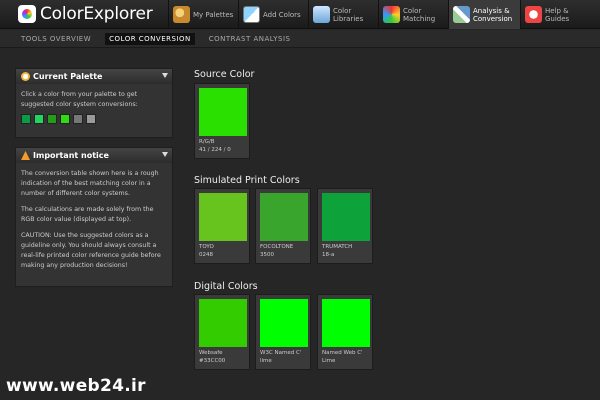  I want to click on color-system-label: R/G/B, so click(207, 142).